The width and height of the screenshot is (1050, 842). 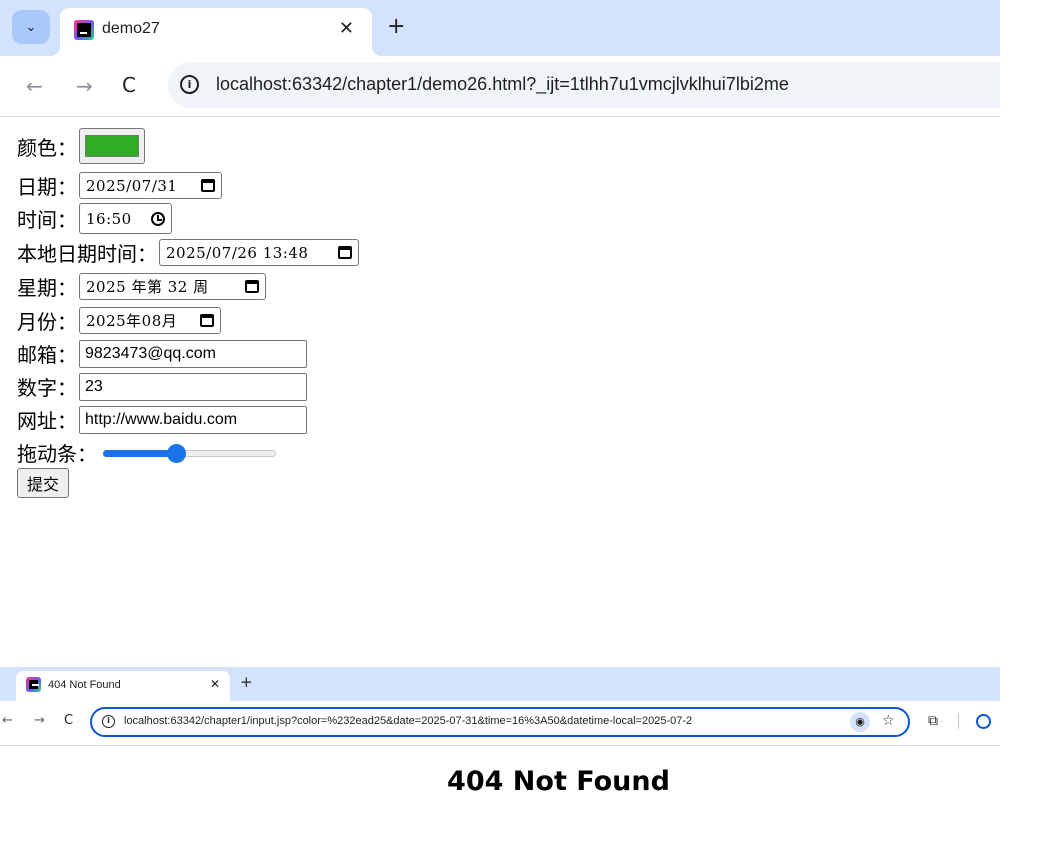 What do you see at coordinates (47, 187) in the screenshot?
I see `date-label: 日期：` at bounding box center [47, 187].